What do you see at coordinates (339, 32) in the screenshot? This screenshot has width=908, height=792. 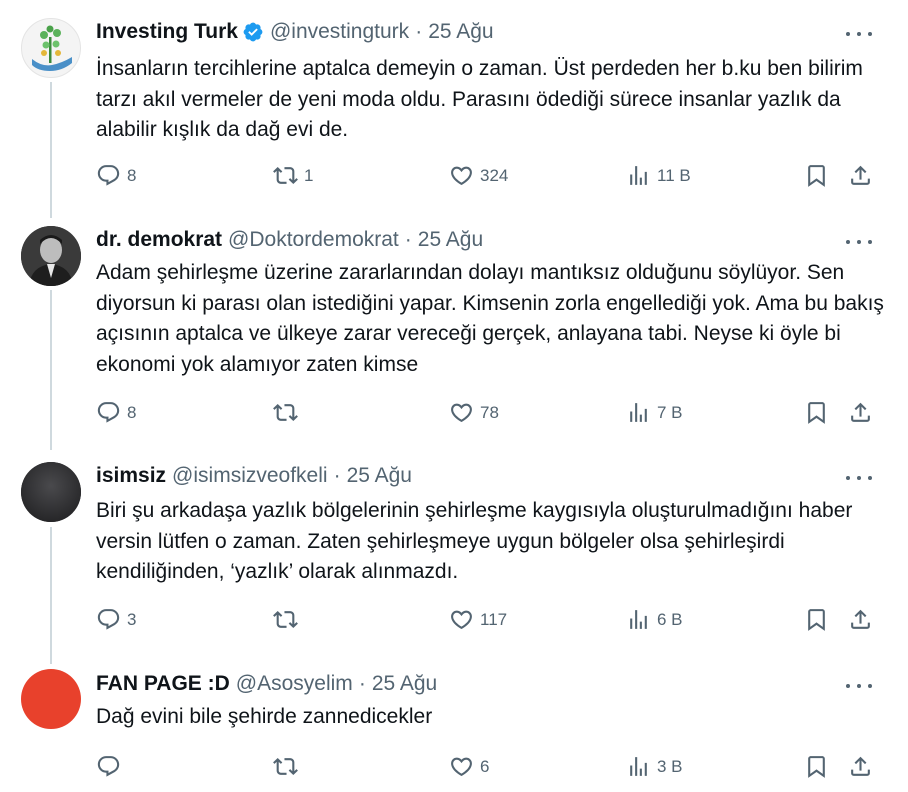 I see `author-handle: @investingturk` at bounding box center [339, 32].